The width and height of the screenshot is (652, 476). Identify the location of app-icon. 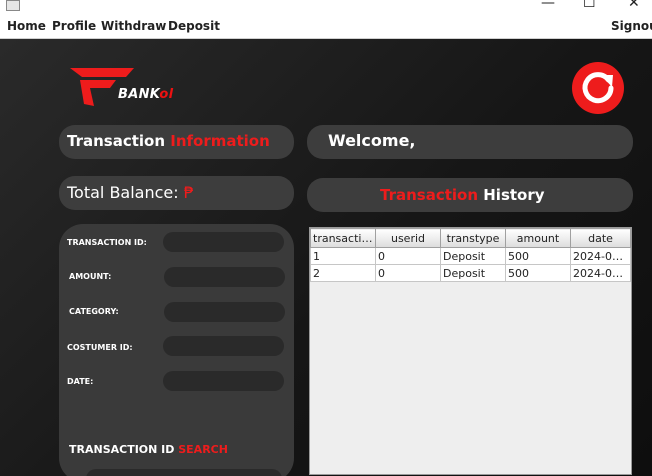
(13, 5).